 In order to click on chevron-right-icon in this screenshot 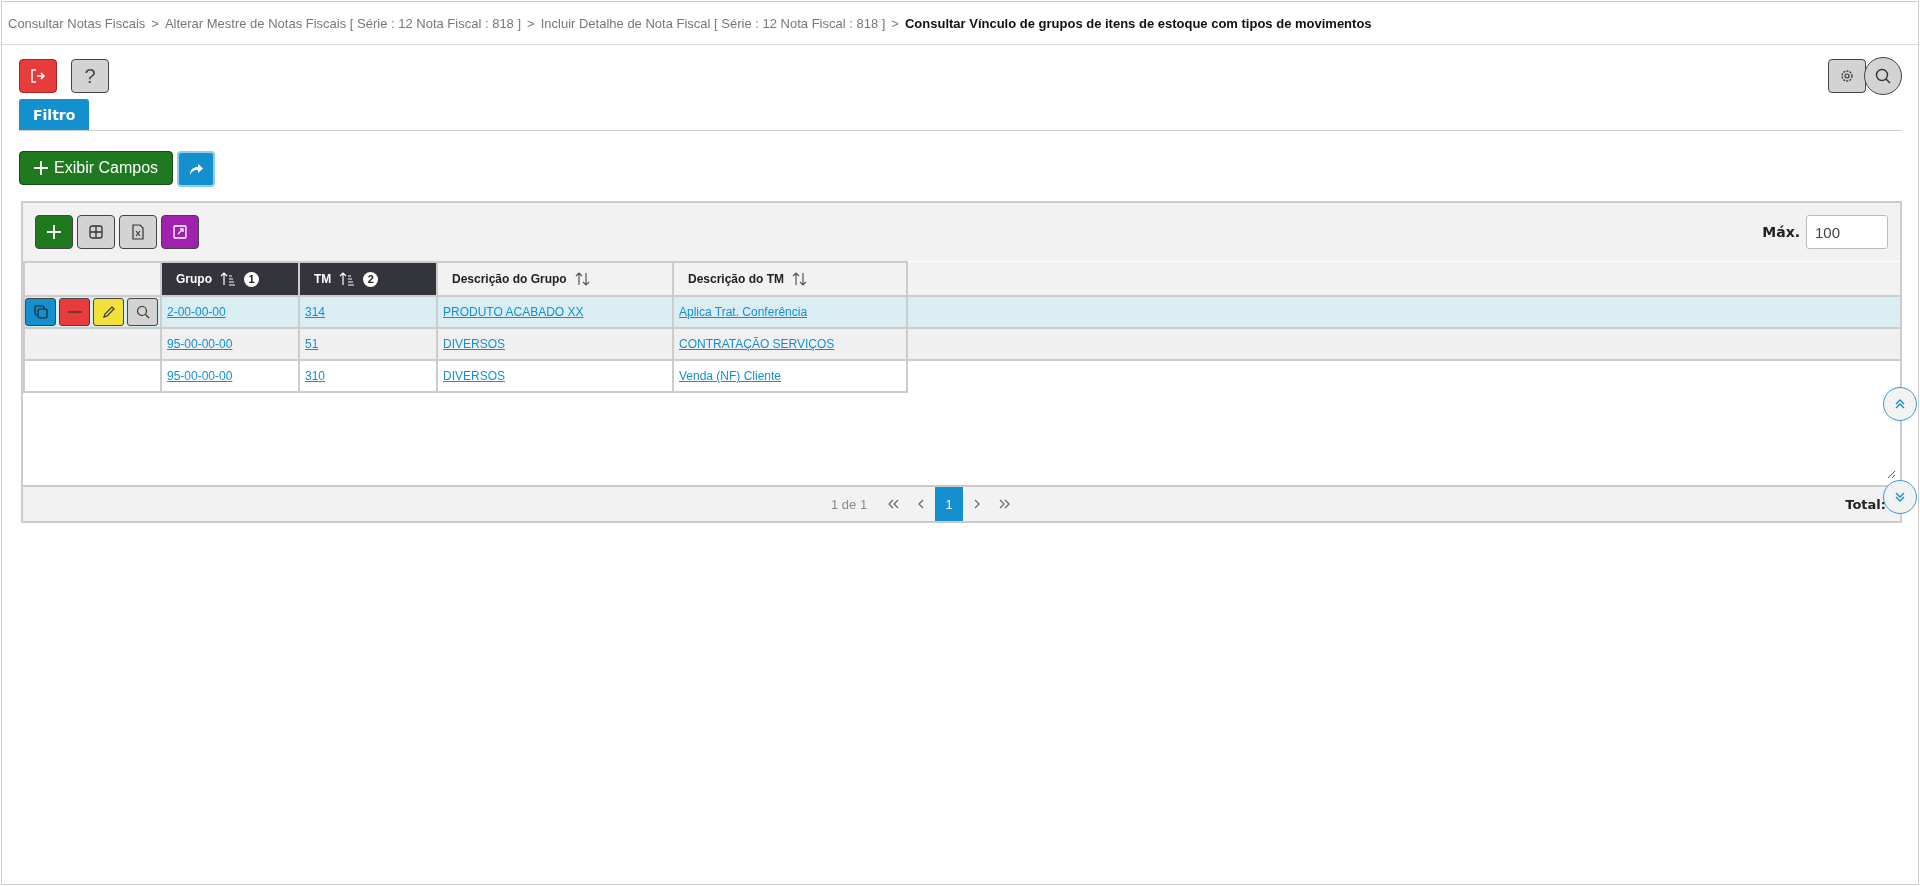, I will do `click(977, 504)`.